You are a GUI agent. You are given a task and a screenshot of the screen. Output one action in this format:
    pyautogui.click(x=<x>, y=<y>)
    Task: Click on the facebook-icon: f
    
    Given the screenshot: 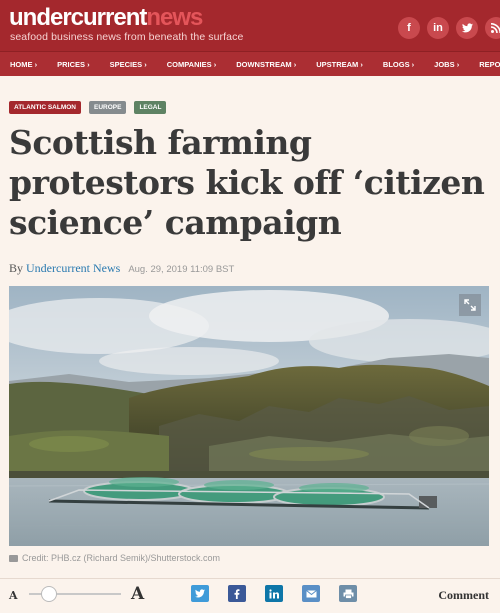 What is the action you would take?
    pyautogui.click(x=409, y=28)
    